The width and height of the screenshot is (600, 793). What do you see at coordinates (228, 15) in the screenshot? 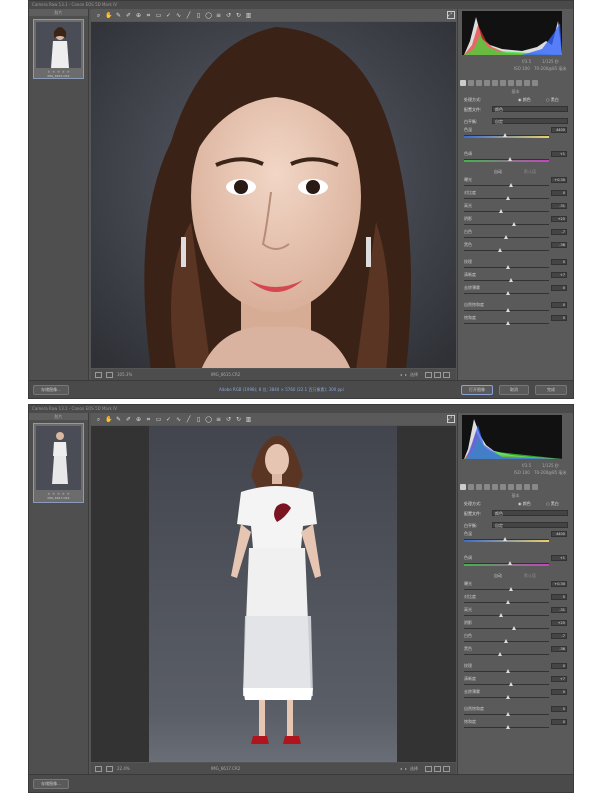
I see `rotate-left-icon: ↺` at bounding box center [228, 15].